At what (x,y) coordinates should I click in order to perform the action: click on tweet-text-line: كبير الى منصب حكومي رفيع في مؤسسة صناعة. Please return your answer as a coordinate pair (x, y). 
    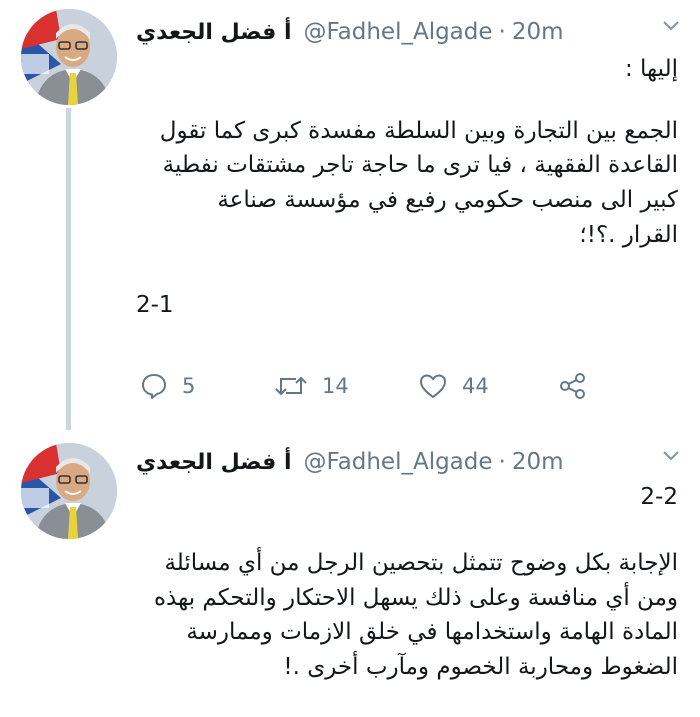
    Looking at the image, I should click on (447, 200).